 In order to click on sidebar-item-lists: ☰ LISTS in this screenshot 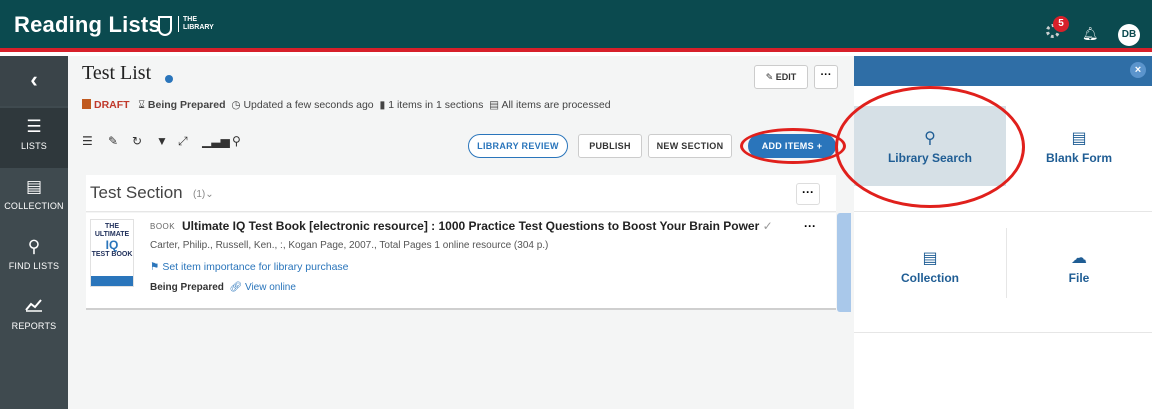, I will do `click(34, 138)`.